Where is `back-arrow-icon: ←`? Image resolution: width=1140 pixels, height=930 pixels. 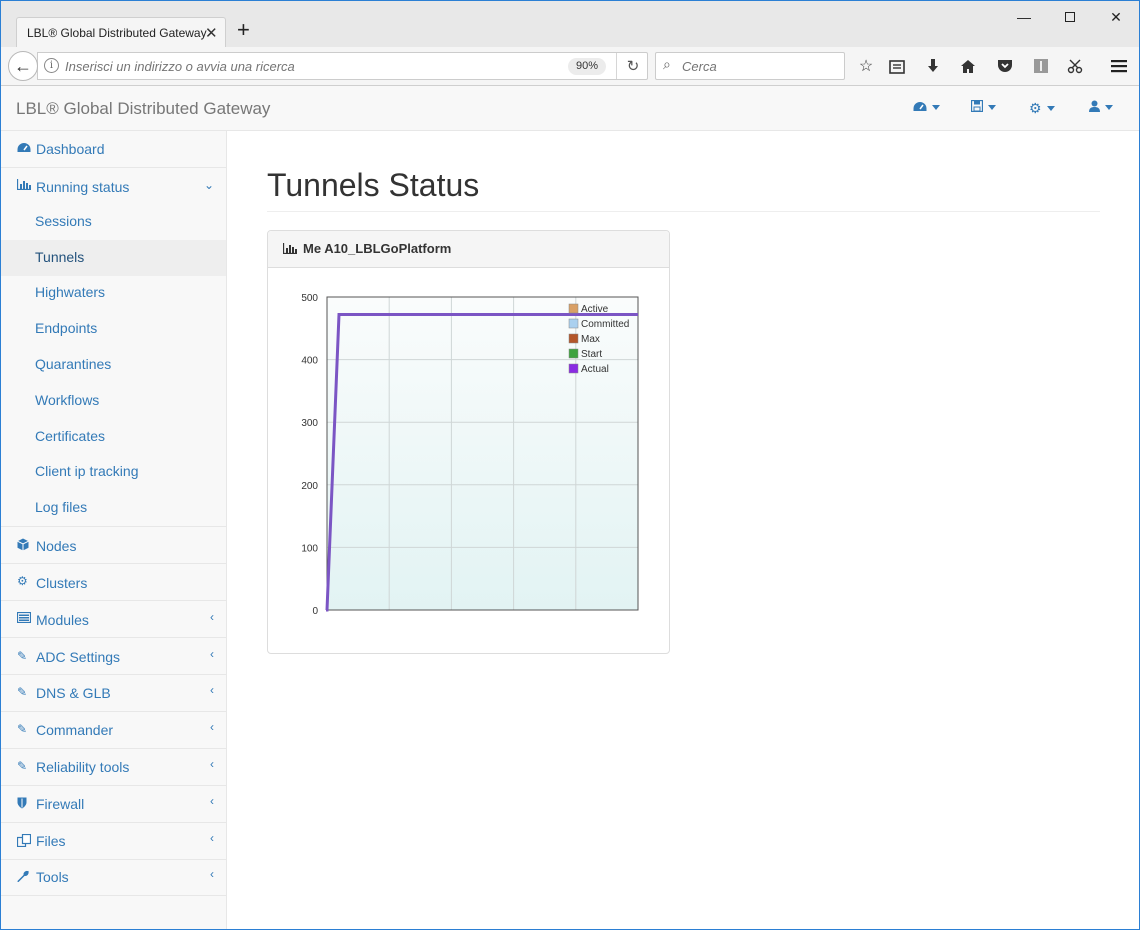 back-arrow-icon: ← is located at coordinates (23, 65).